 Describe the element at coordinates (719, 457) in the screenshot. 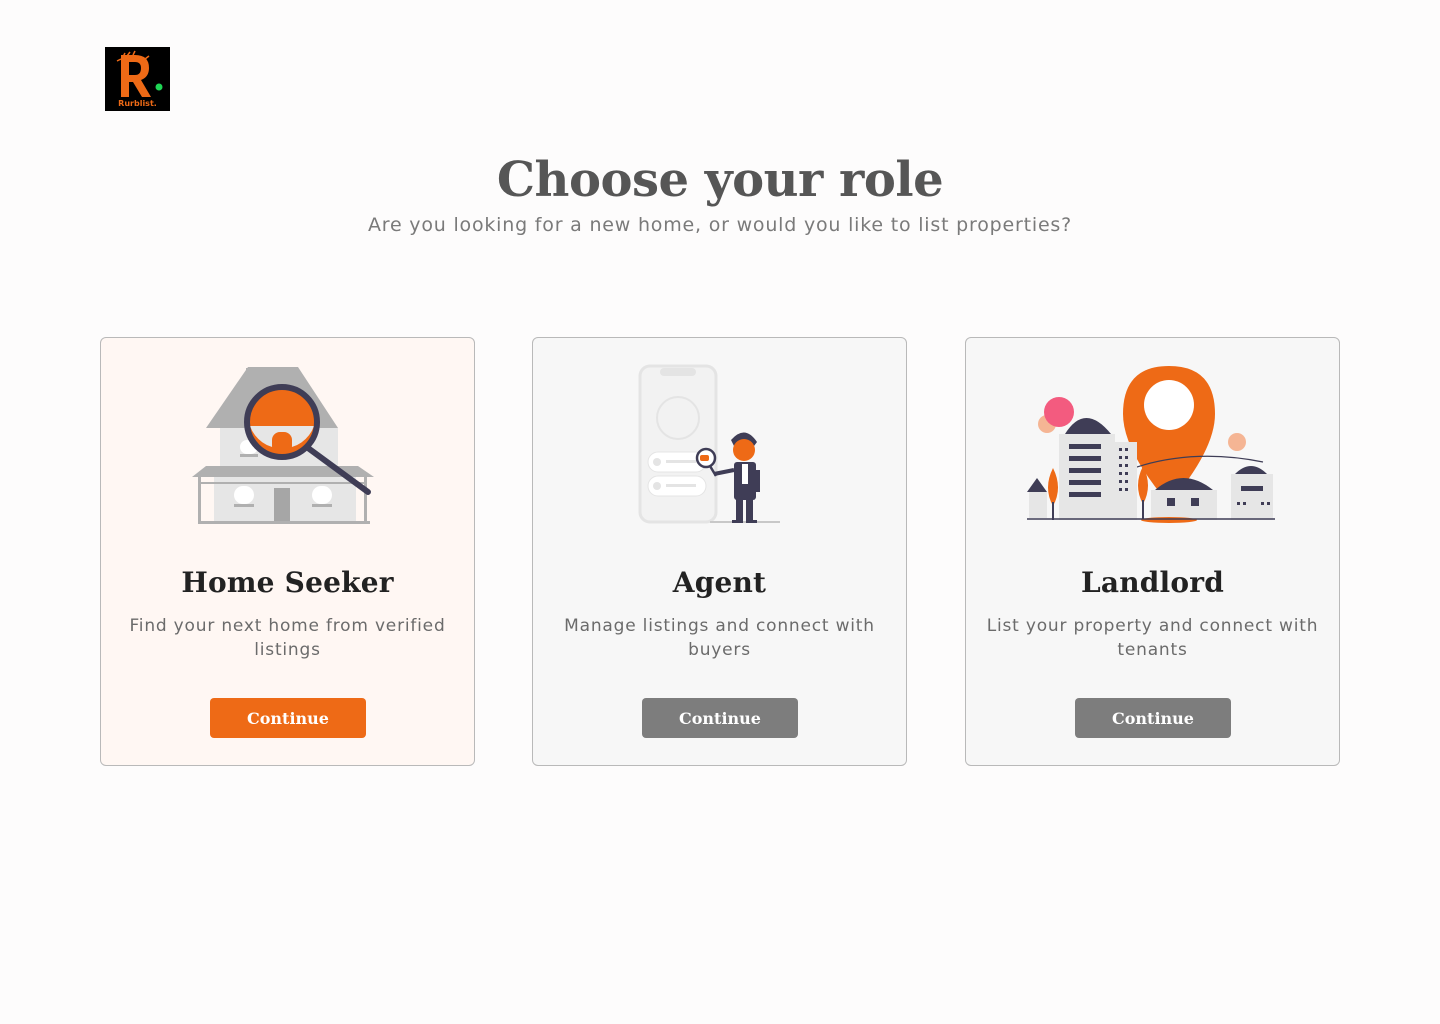

I see `agent-phone-icon` at that location.